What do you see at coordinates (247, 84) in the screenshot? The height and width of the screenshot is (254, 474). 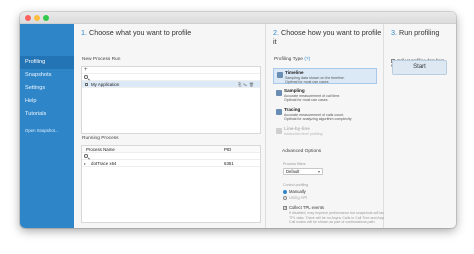 I see `row-tools: ⎘✎🗑` at bounding box center [247, 84].